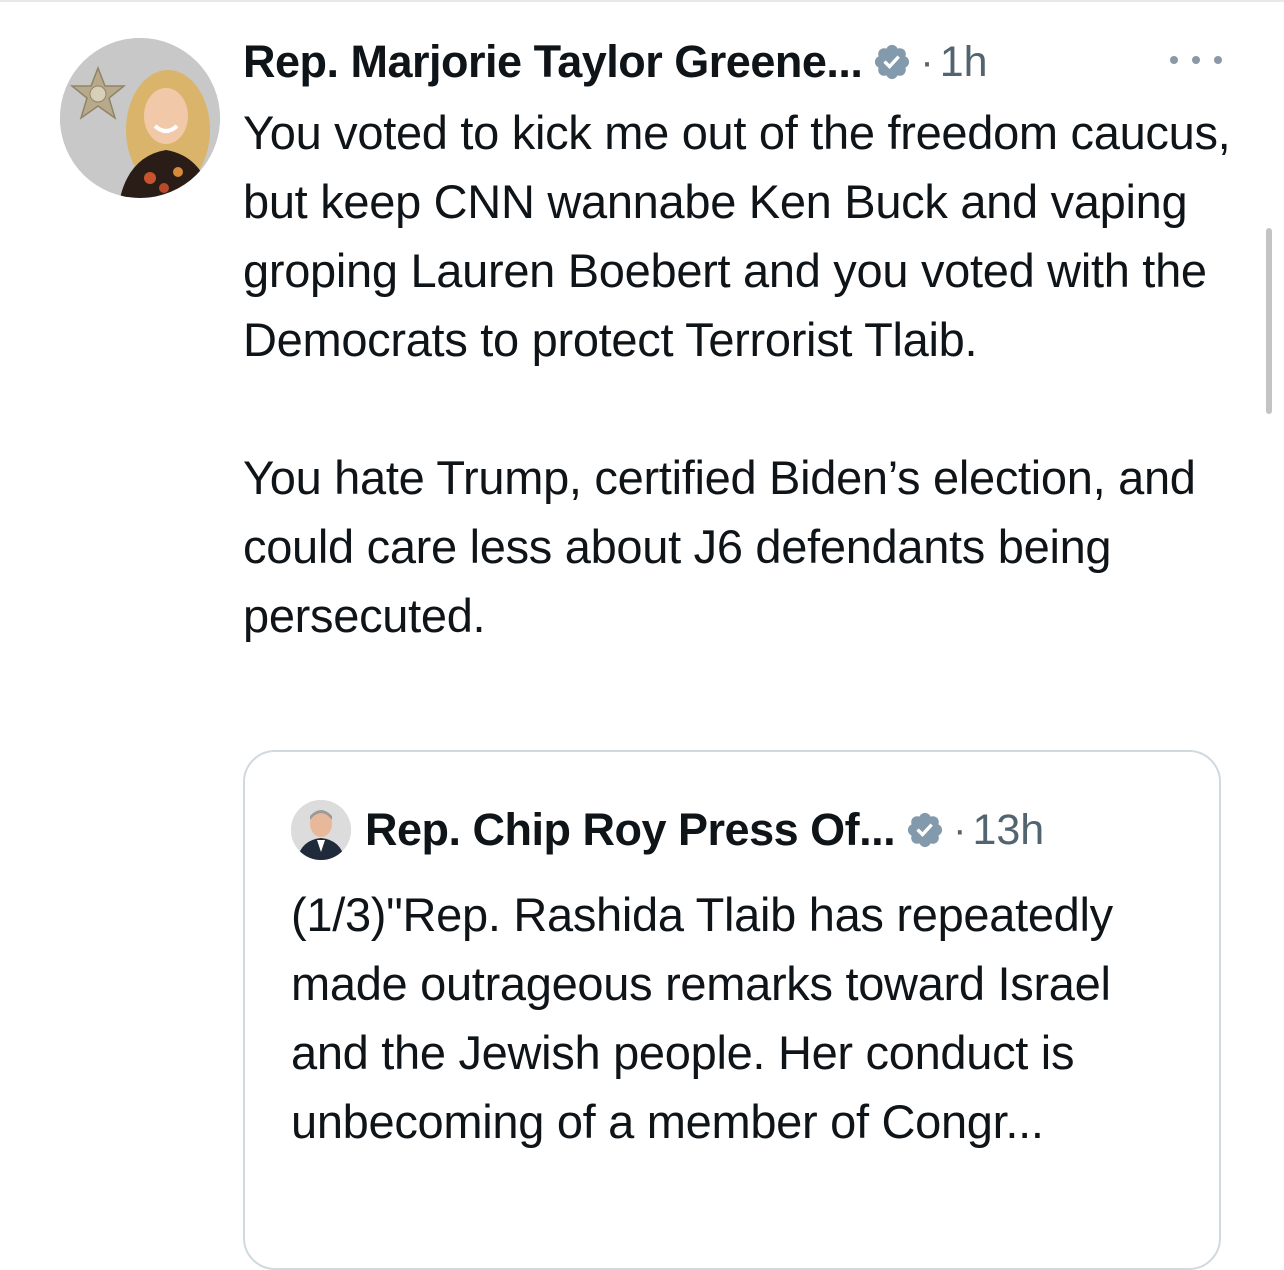 The width and height of the screenshot is (1284, 1270). I want to click on more-options-icon, so click(1196, 60).